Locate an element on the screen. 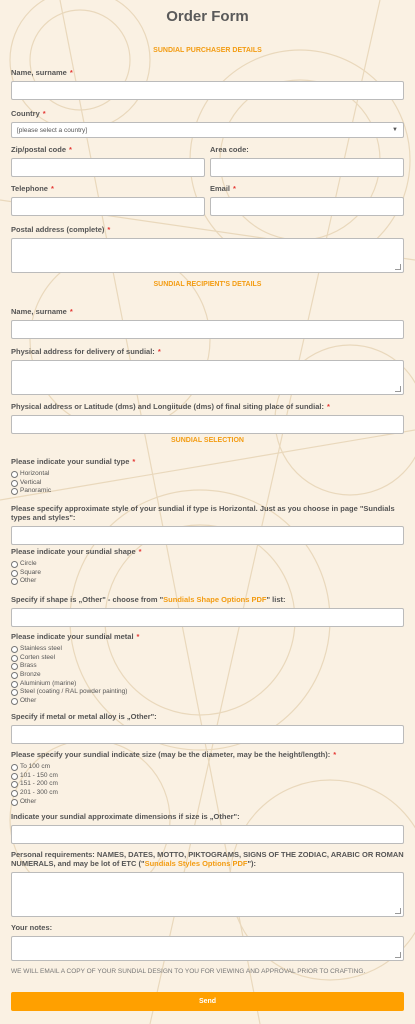 The height and width of the screenshot is (1024, 415). form-title: Order Form is located at coordinates (207, 16).